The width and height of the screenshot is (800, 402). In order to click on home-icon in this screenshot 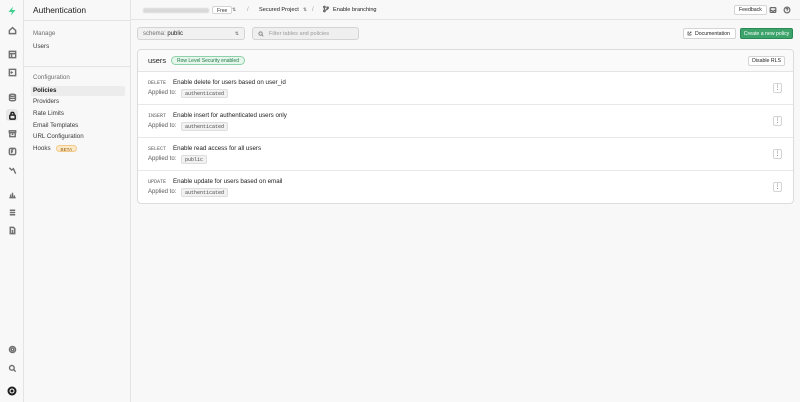, I will do `click(12, 30)`.